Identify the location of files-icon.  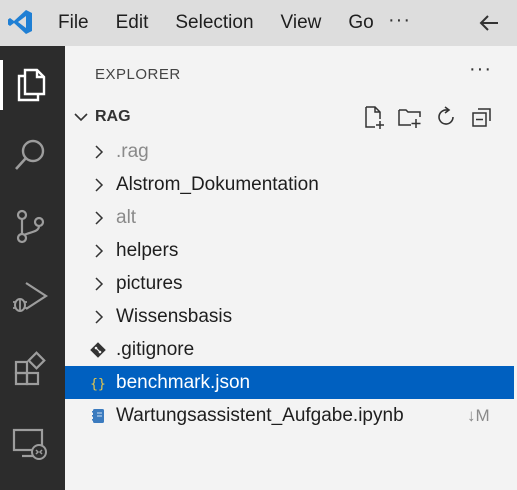
(30, 84).